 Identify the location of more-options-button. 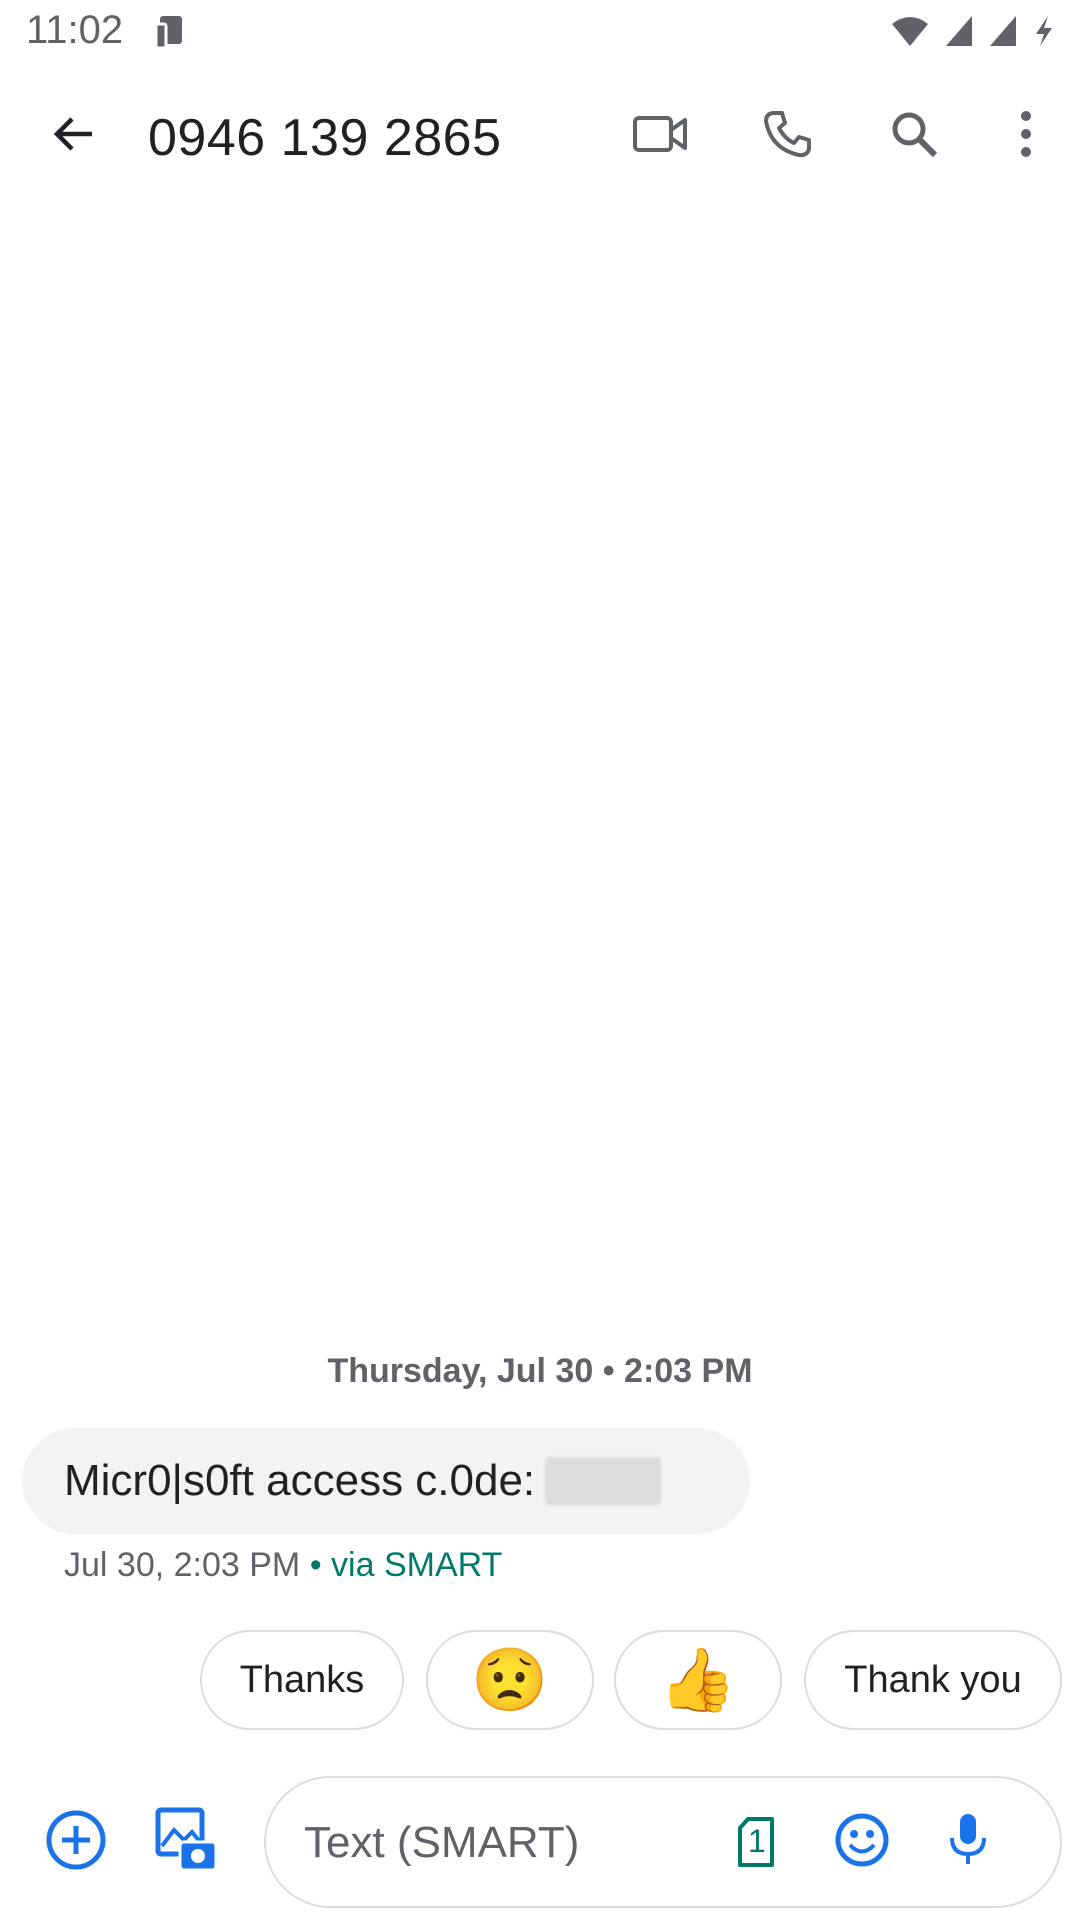
(1026, 136).